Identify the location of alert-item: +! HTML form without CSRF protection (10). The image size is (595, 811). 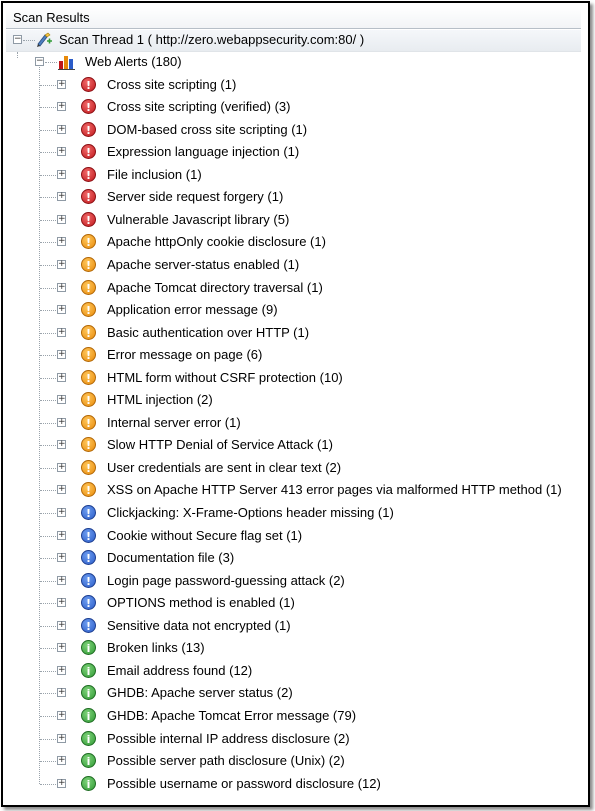
(293, 378).